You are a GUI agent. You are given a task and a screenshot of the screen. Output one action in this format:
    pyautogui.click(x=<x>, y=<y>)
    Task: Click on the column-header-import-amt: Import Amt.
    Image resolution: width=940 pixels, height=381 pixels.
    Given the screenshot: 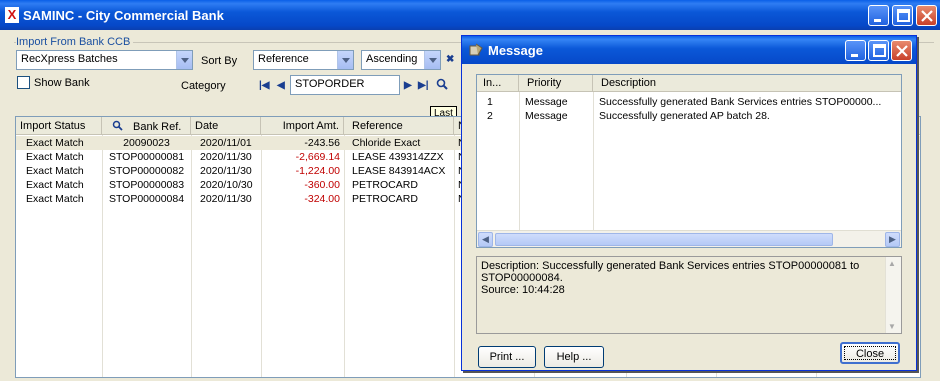 What is the action you would take?
    pyautogui.click(x=302, y=126)
    